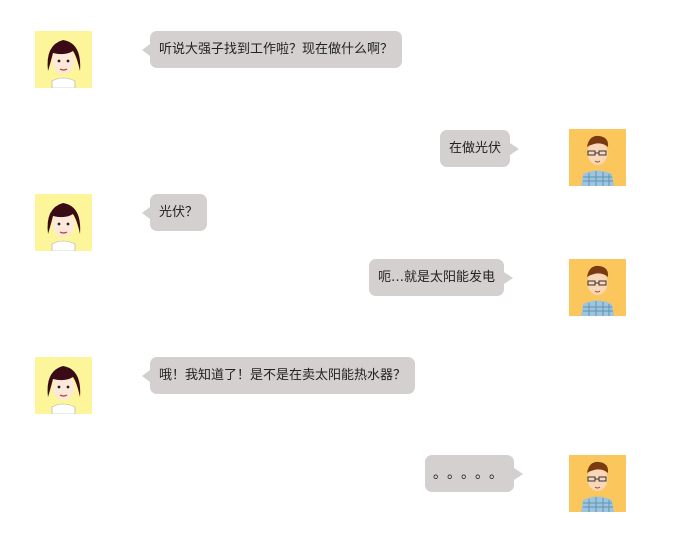  I want to click on message-bubble: 听说大强子找到工作啦？现在做什么啊？, so click(272, 49).